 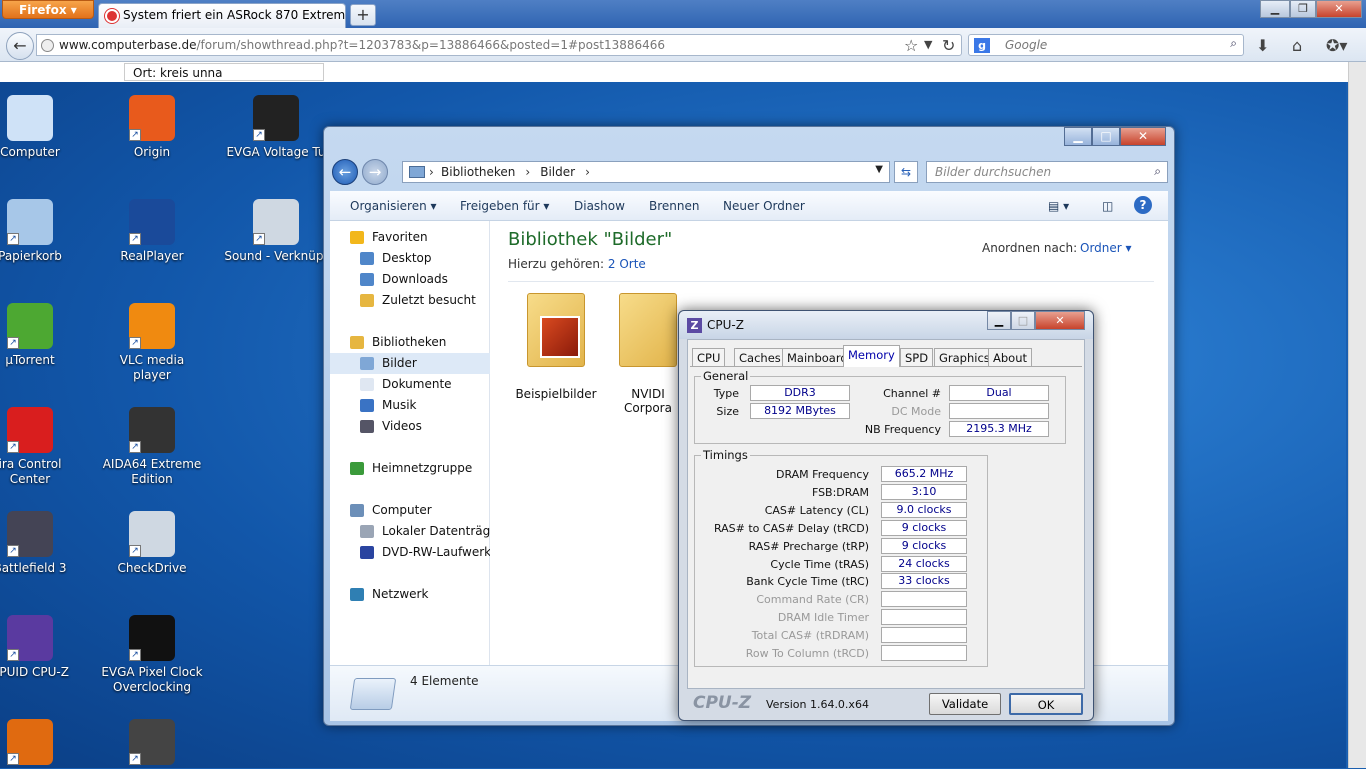 What do you see at coordinates (911, 45) in the screenshot?
I see `bookmark-star-icon: ☆` at bounding box center [911, 45].